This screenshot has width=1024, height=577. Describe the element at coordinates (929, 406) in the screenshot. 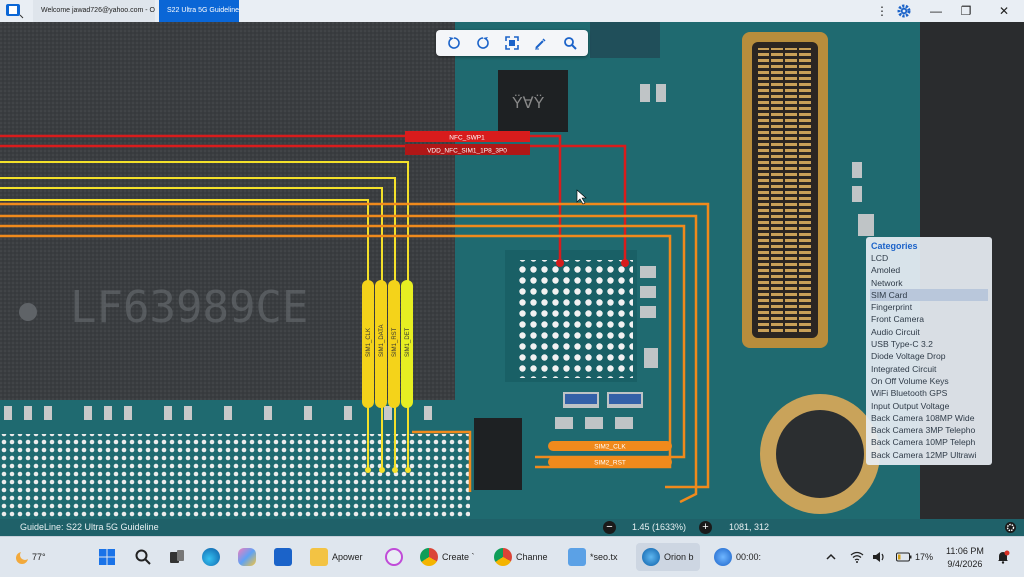

I see `category-item: Input Output Voltage` at that location.